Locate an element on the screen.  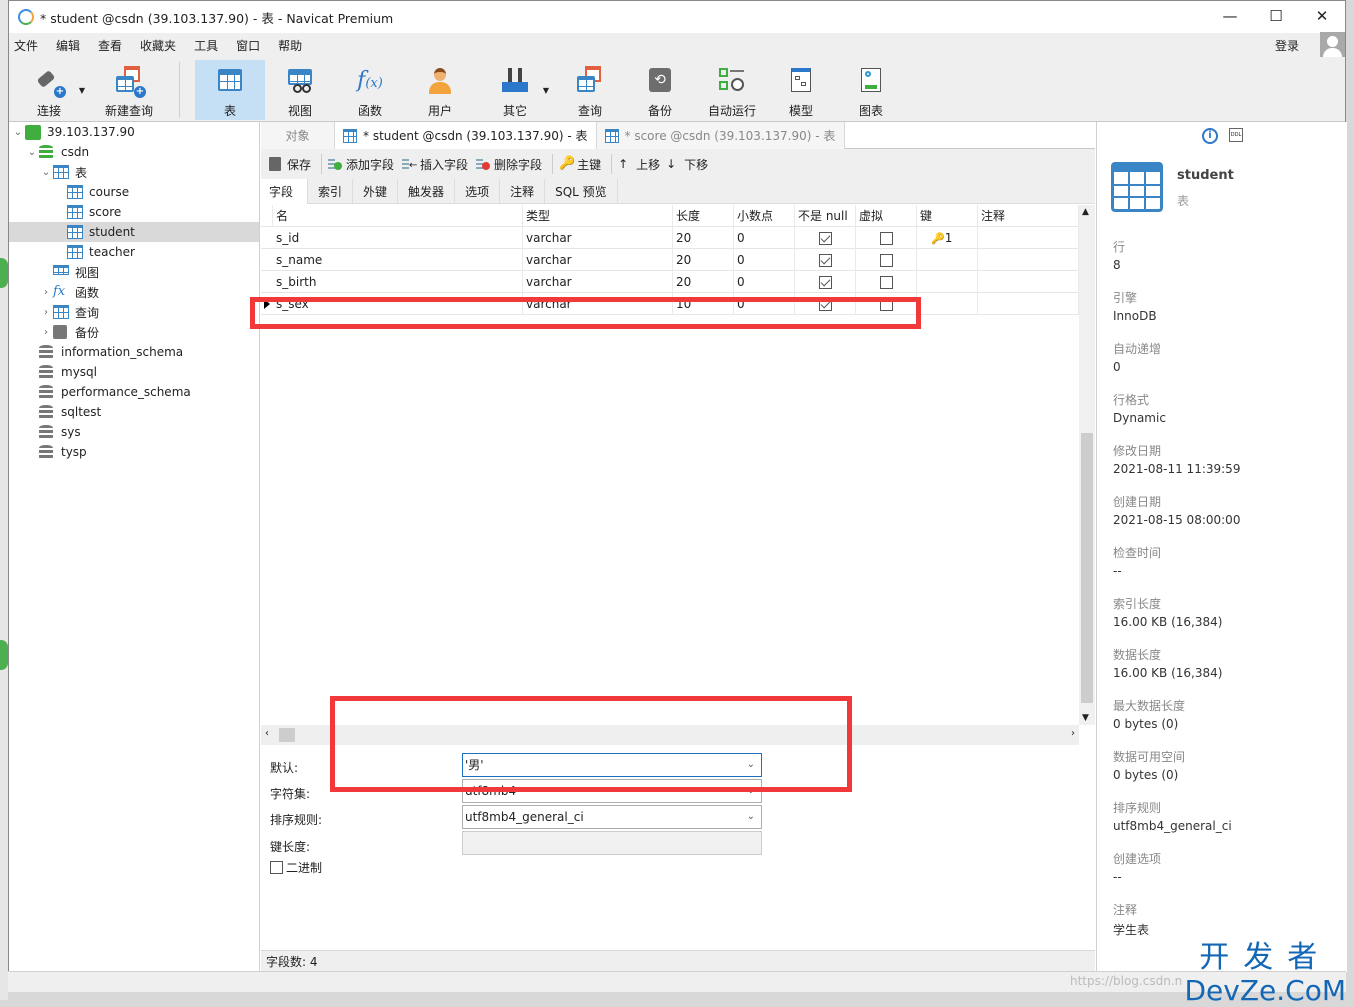
cell-name: s_birth is located at coordinates (398, 282).